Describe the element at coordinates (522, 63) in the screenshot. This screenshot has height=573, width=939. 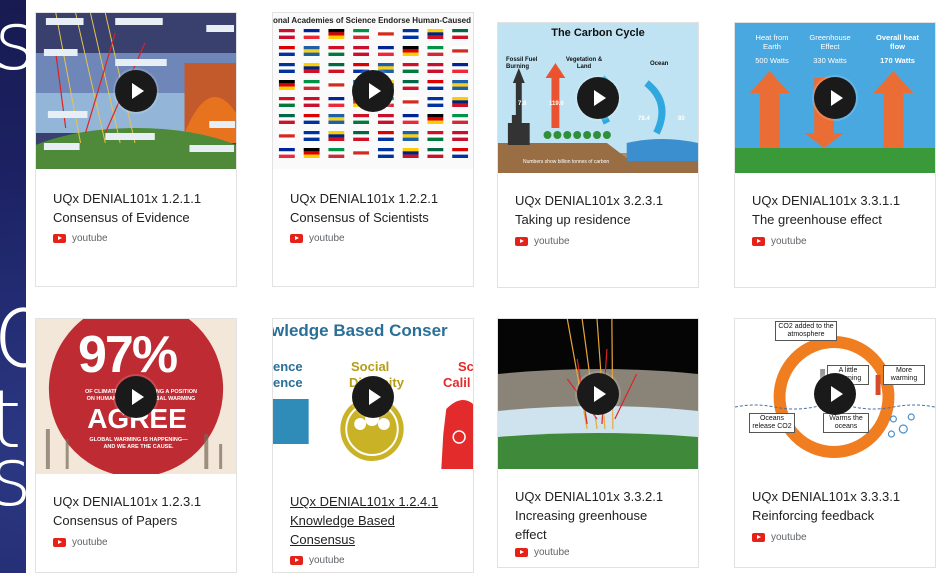
I see `thumbnail-label: Fossil Fuel Burning` at that location.